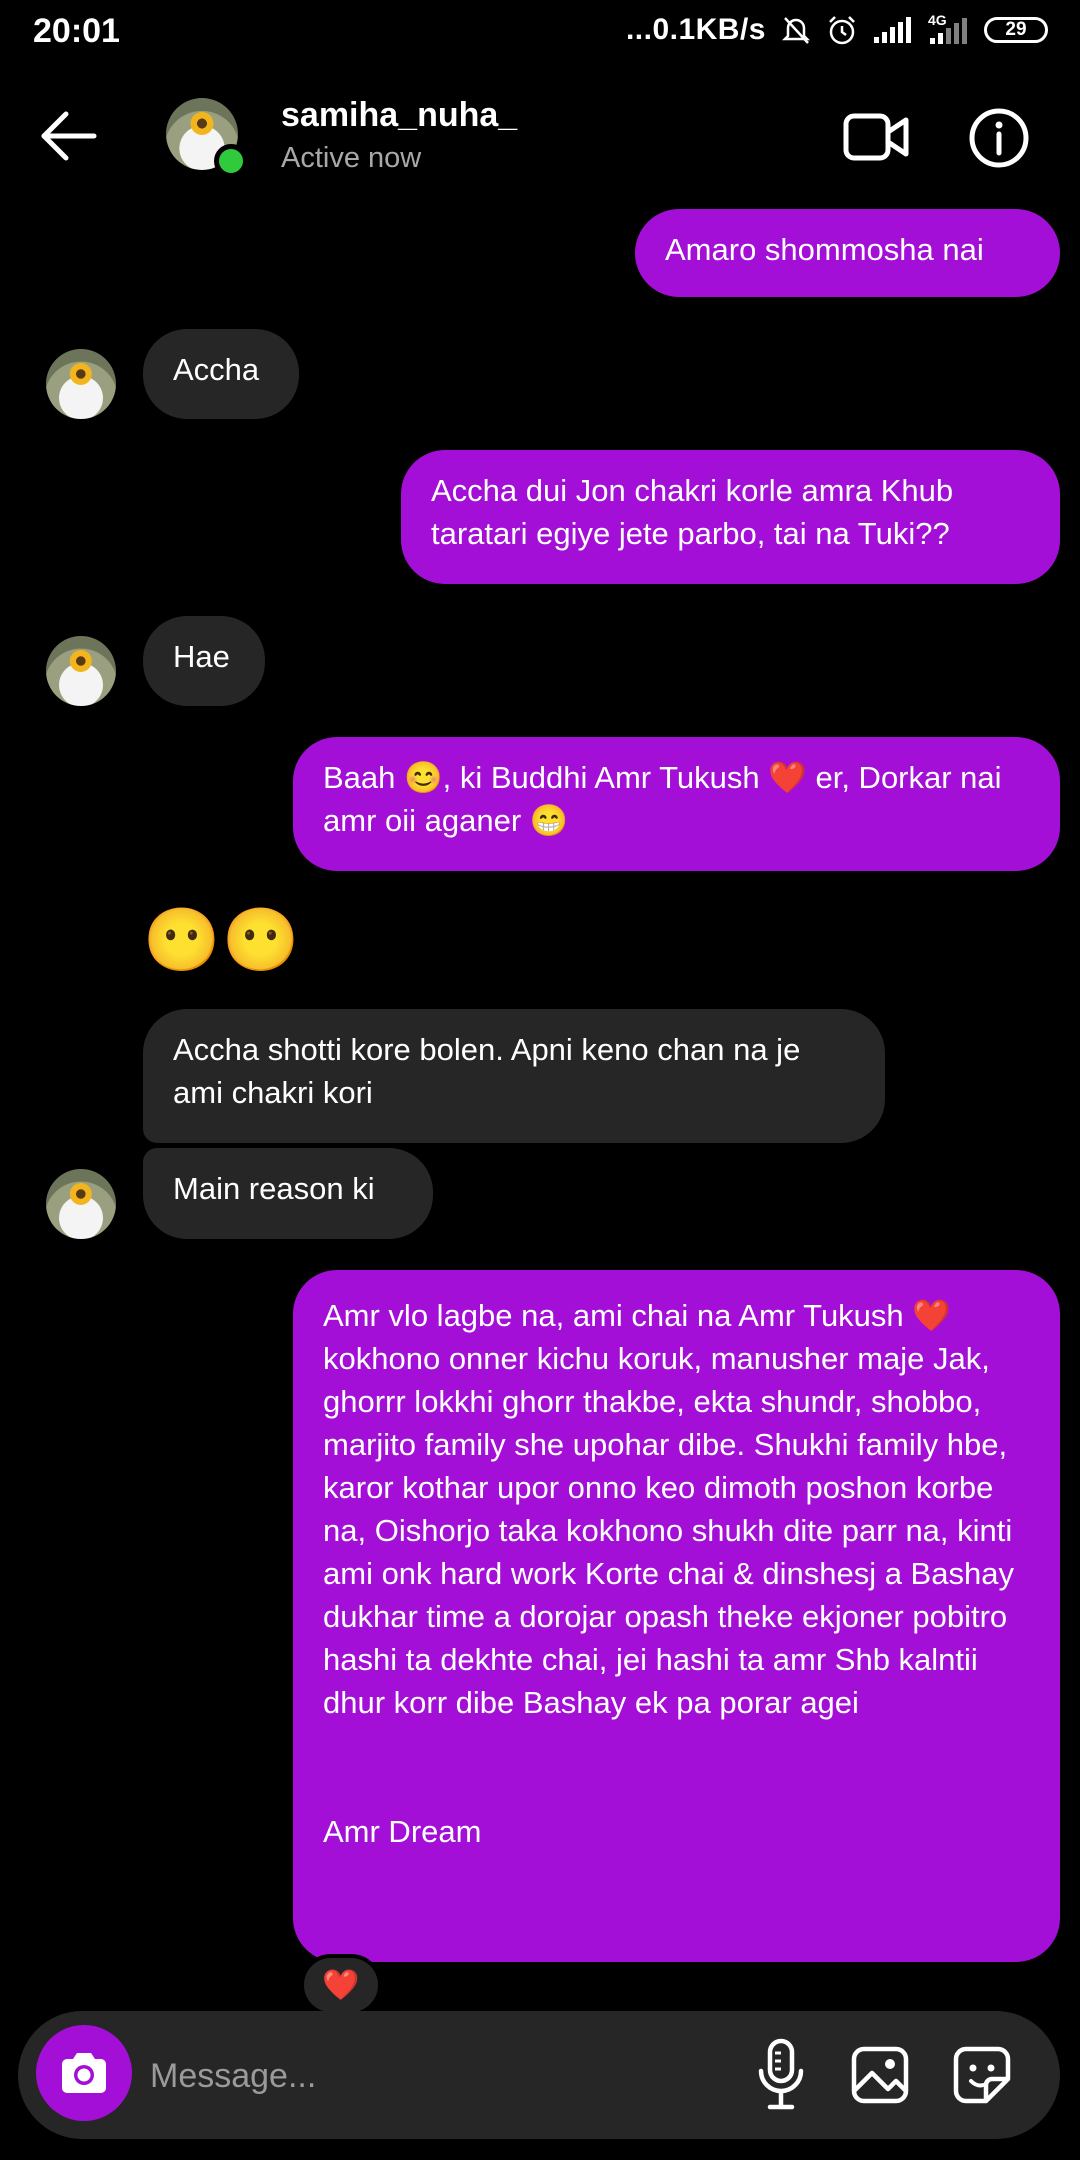 The height and width of the screenshot is (2160, 1080). Describe the element at coordinates (76, 31) in the screenshot. I see `status-time: 20:01` at that location.